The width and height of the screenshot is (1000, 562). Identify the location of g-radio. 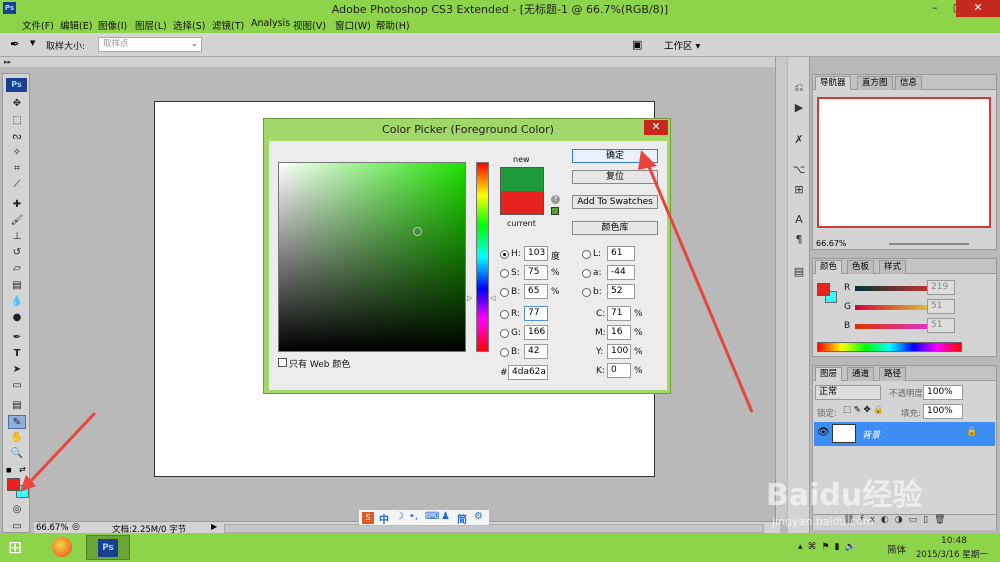
(504, 333).